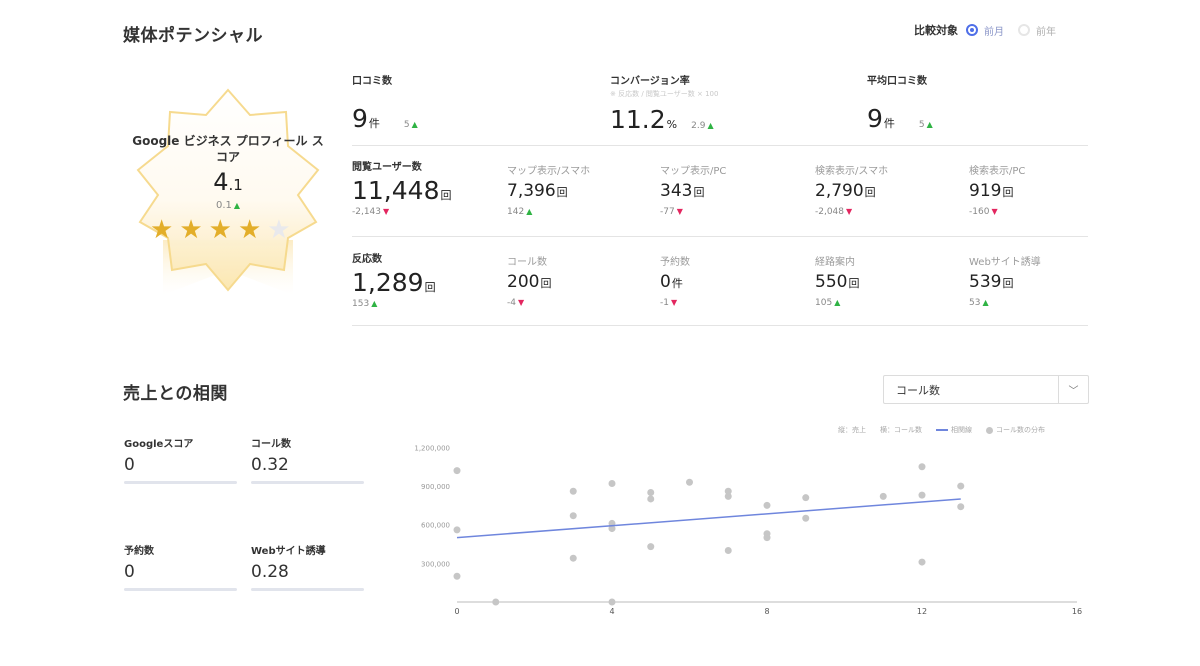 The height and width of the screenshot is (666, 1200). I want to click on radio-label: 前年, so click(1046, 32).